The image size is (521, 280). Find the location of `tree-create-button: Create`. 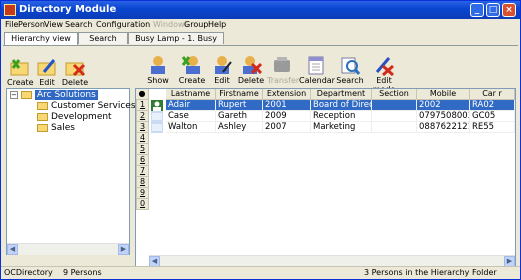

tree-create-button: Create is located at coordinates (20, 71).